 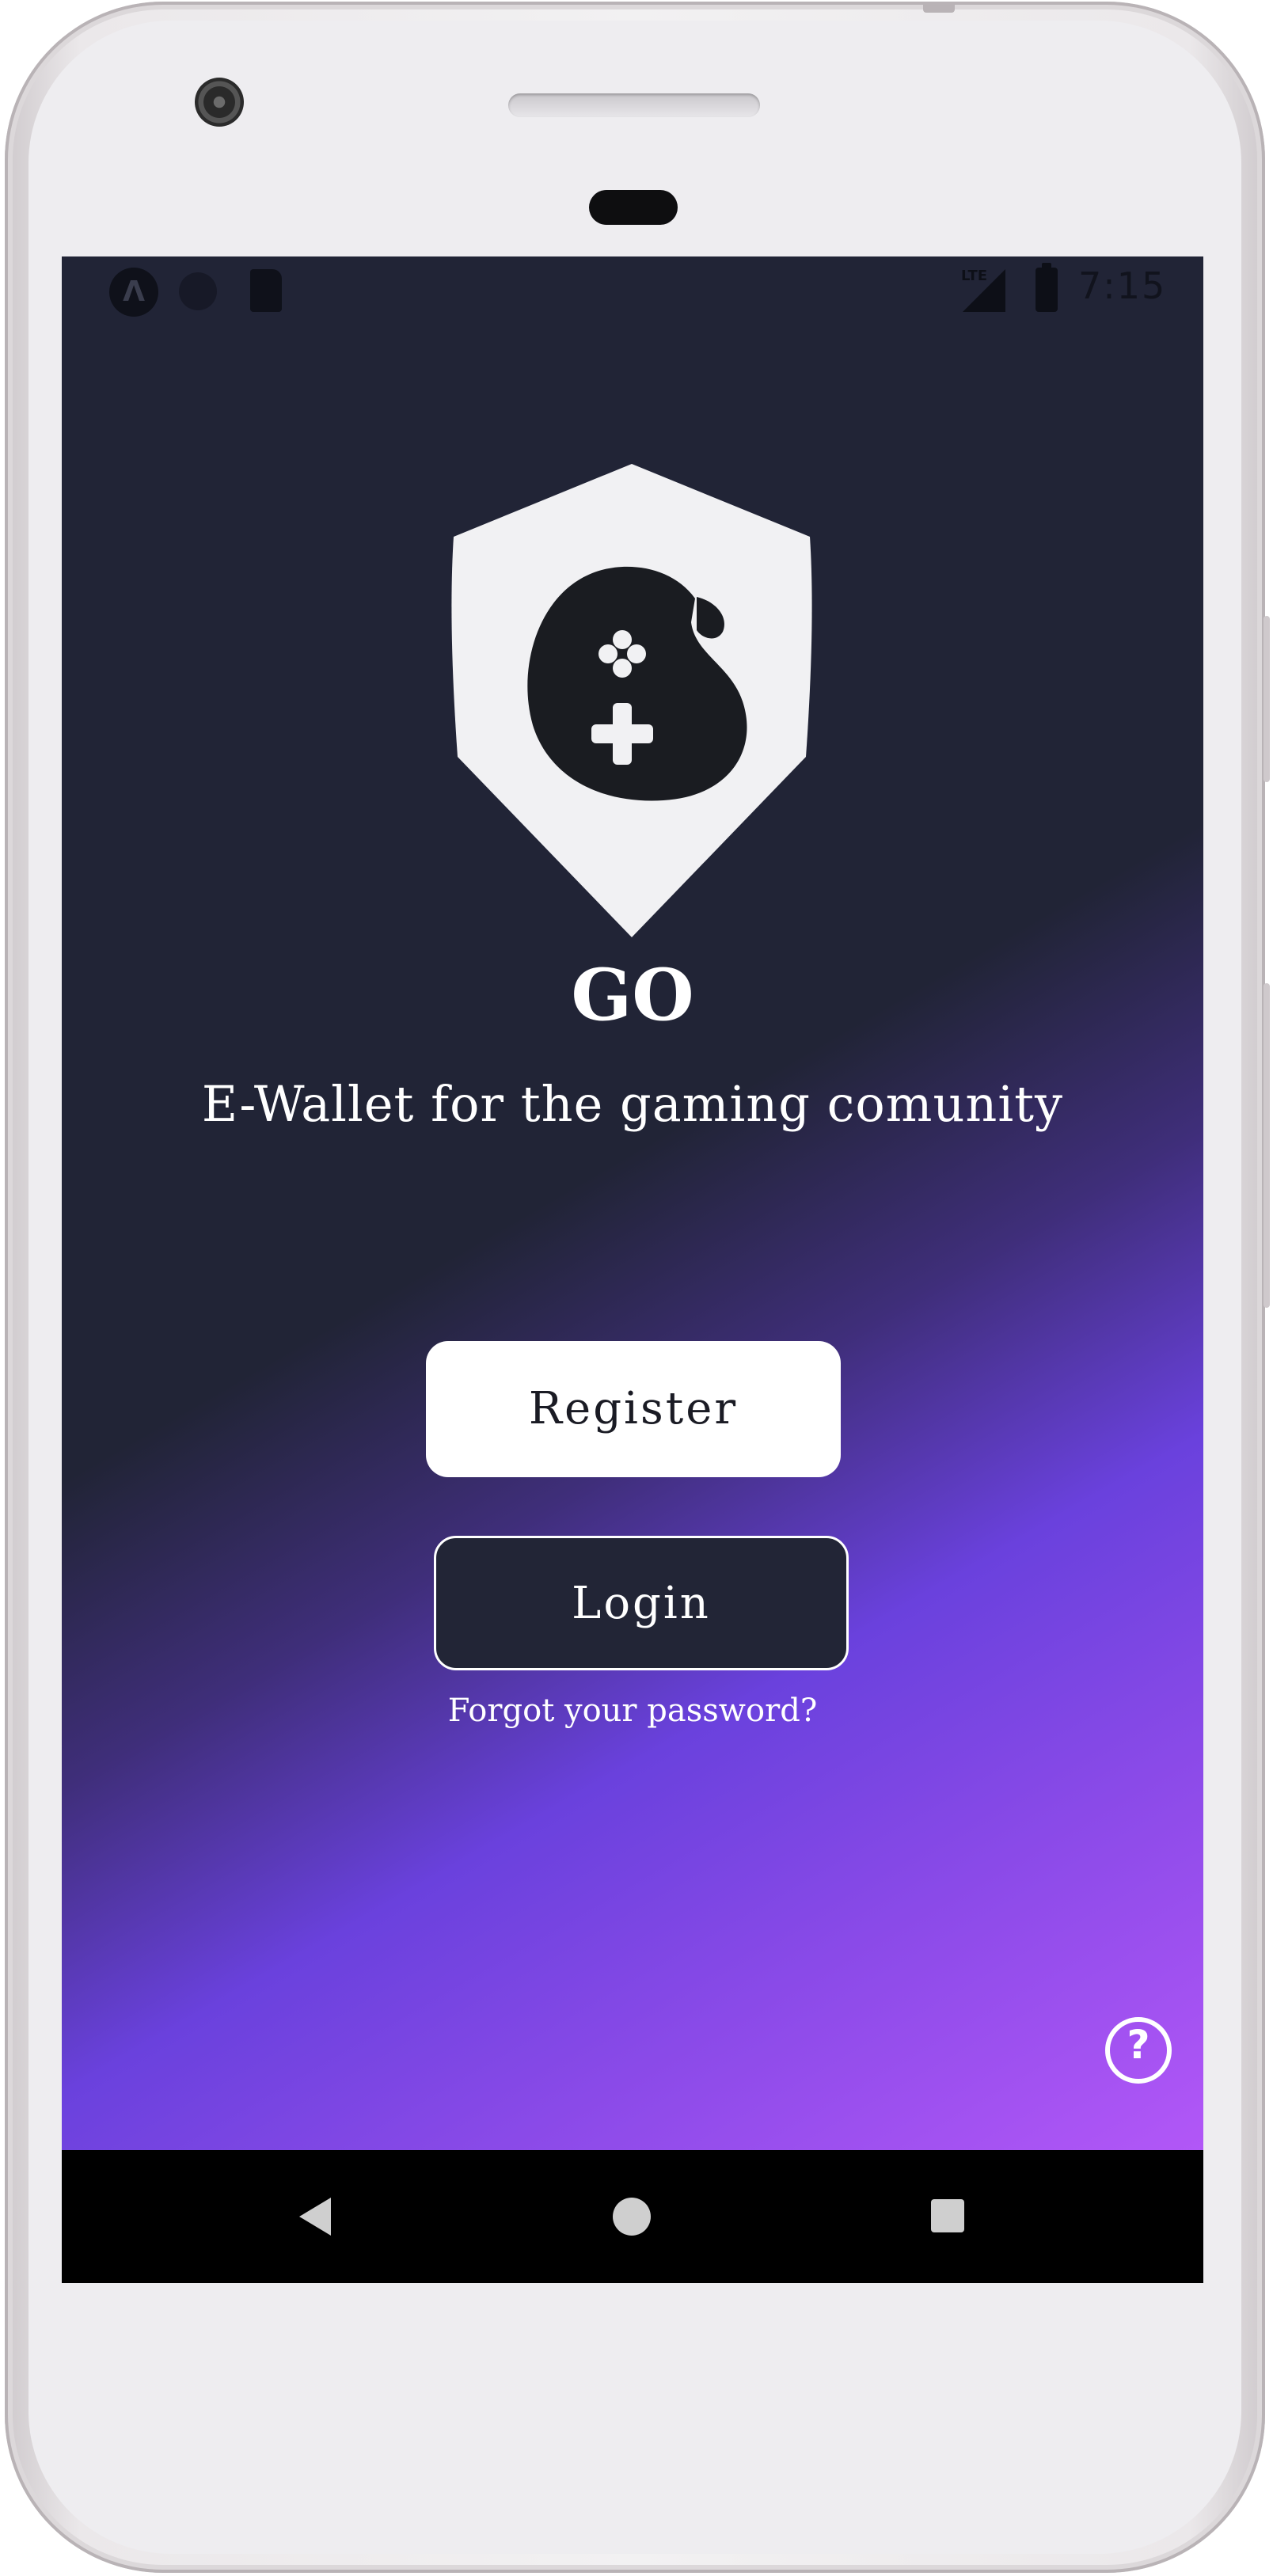 What do you see at coordinates (983, 290) in the screenshot?
I see `lte-signal-icon: LTE` at bounding box center [983, 290].